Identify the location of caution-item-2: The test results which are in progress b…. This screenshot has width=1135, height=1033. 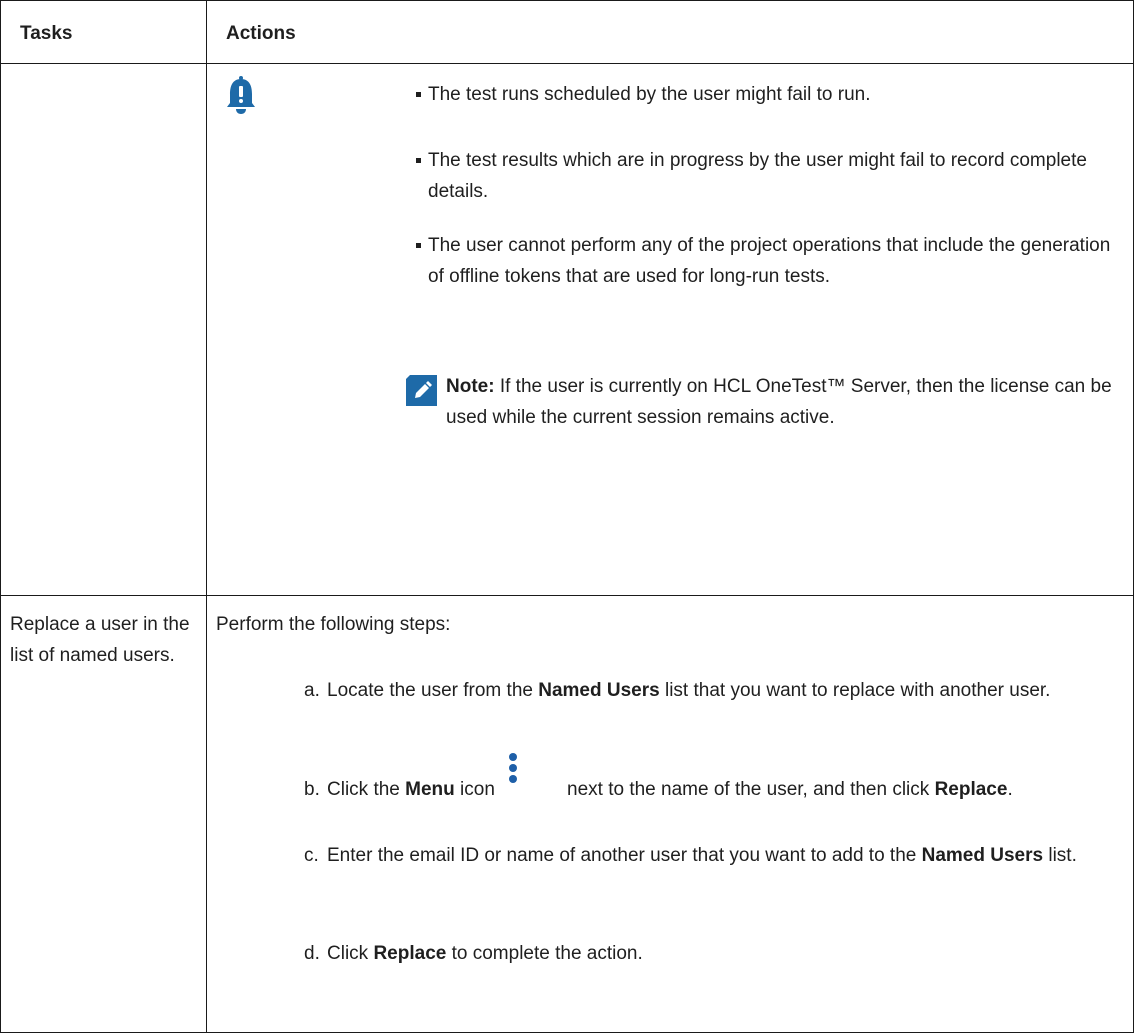
(757, 176).